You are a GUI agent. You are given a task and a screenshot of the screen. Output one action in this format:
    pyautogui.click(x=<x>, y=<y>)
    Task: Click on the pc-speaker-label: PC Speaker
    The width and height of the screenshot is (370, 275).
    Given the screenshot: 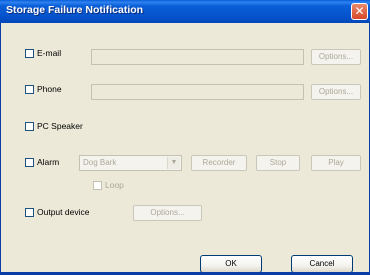 What is the action you would take?
    pyautogui.click(x=60, y=126)
    